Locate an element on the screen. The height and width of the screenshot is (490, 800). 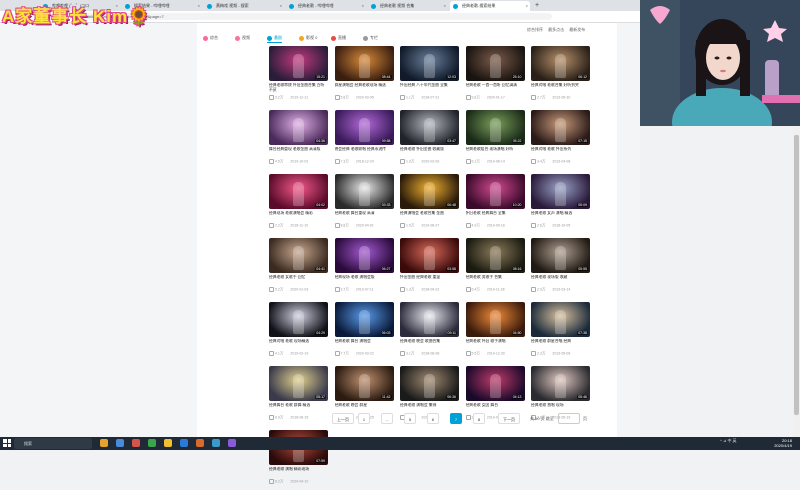
video-card: 05:22 经典老歌组合 现场演唱 好听 6.1万 2019-08-14 is located at coordinates (495, 140).